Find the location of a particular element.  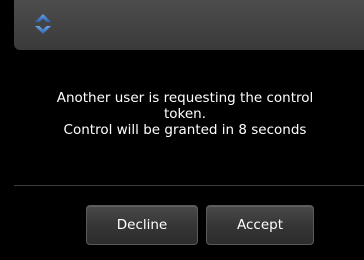

accept-button: Accept is located at coordinates (260, 225).